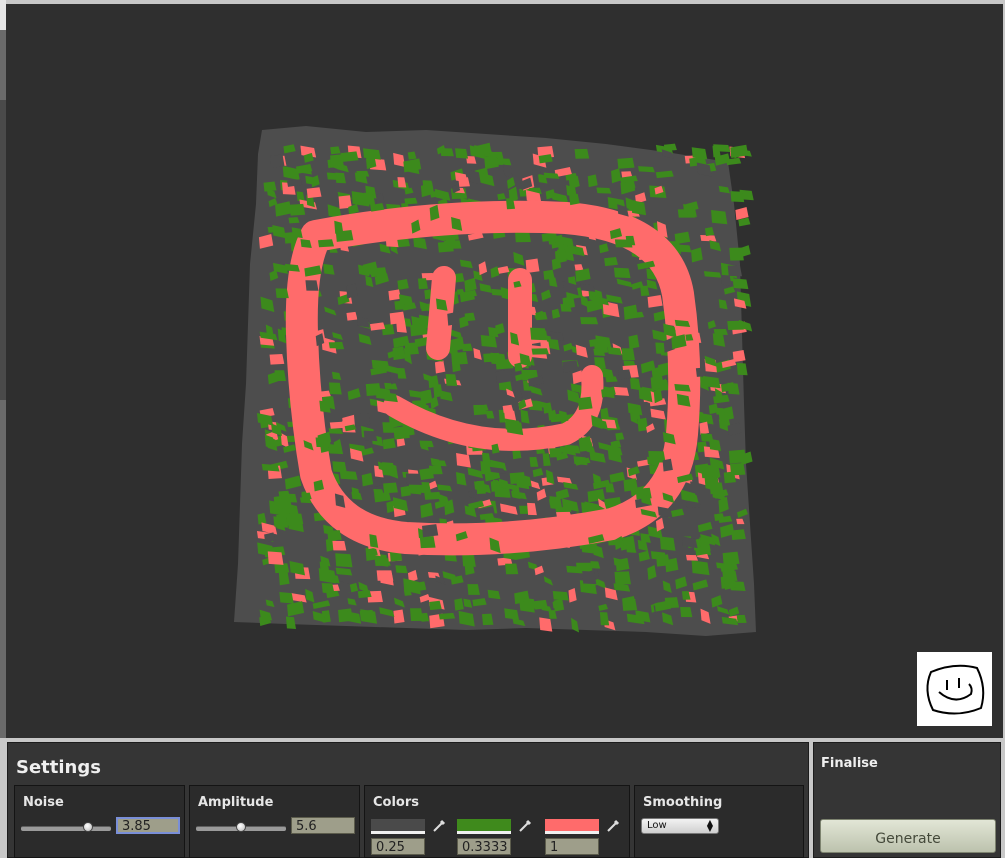 This screenshot has width=1005, height=858. Describe the element at coordinates (680, 826) in the screenshot. I see `smoothing-dropdown: Low ▲ ▼` at that location.